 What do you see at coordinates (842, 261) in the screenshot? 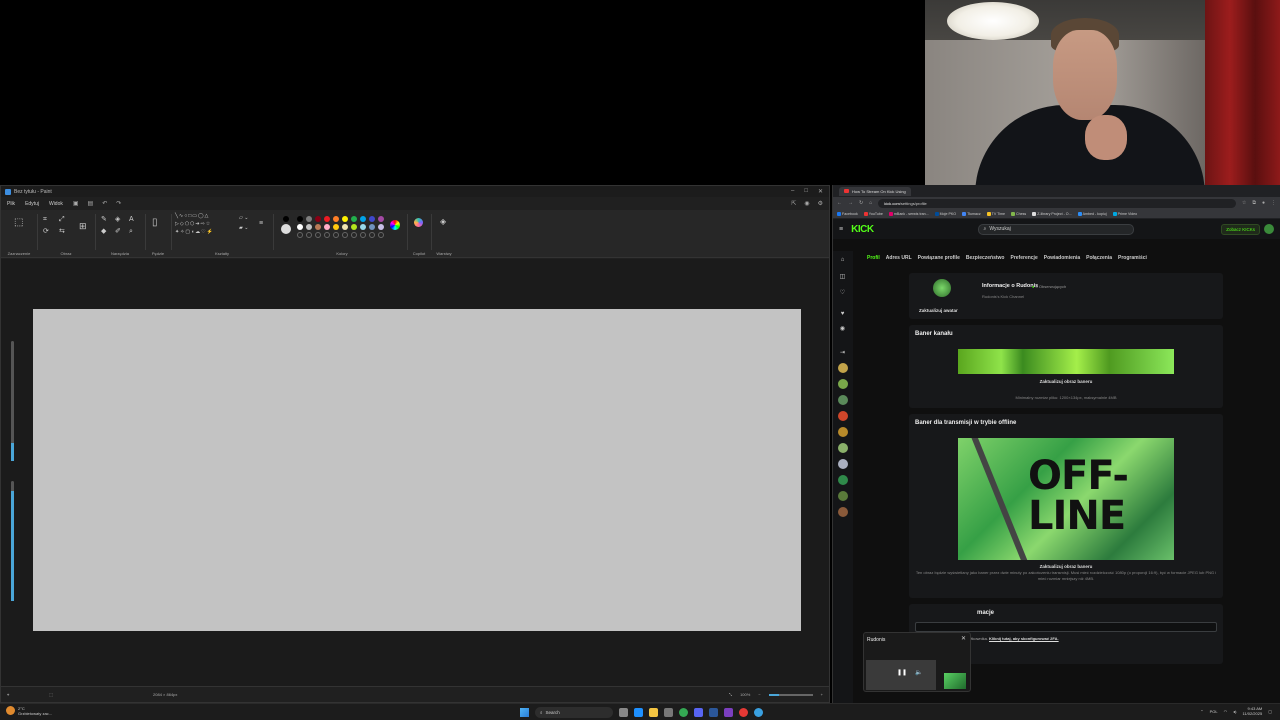
I see `home-nav-icon: ⌂` at bounding box center [842, 261].